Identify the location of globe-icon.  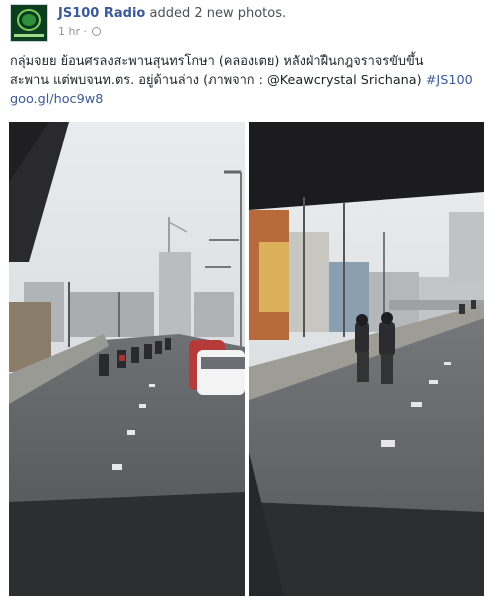
(96, 31).